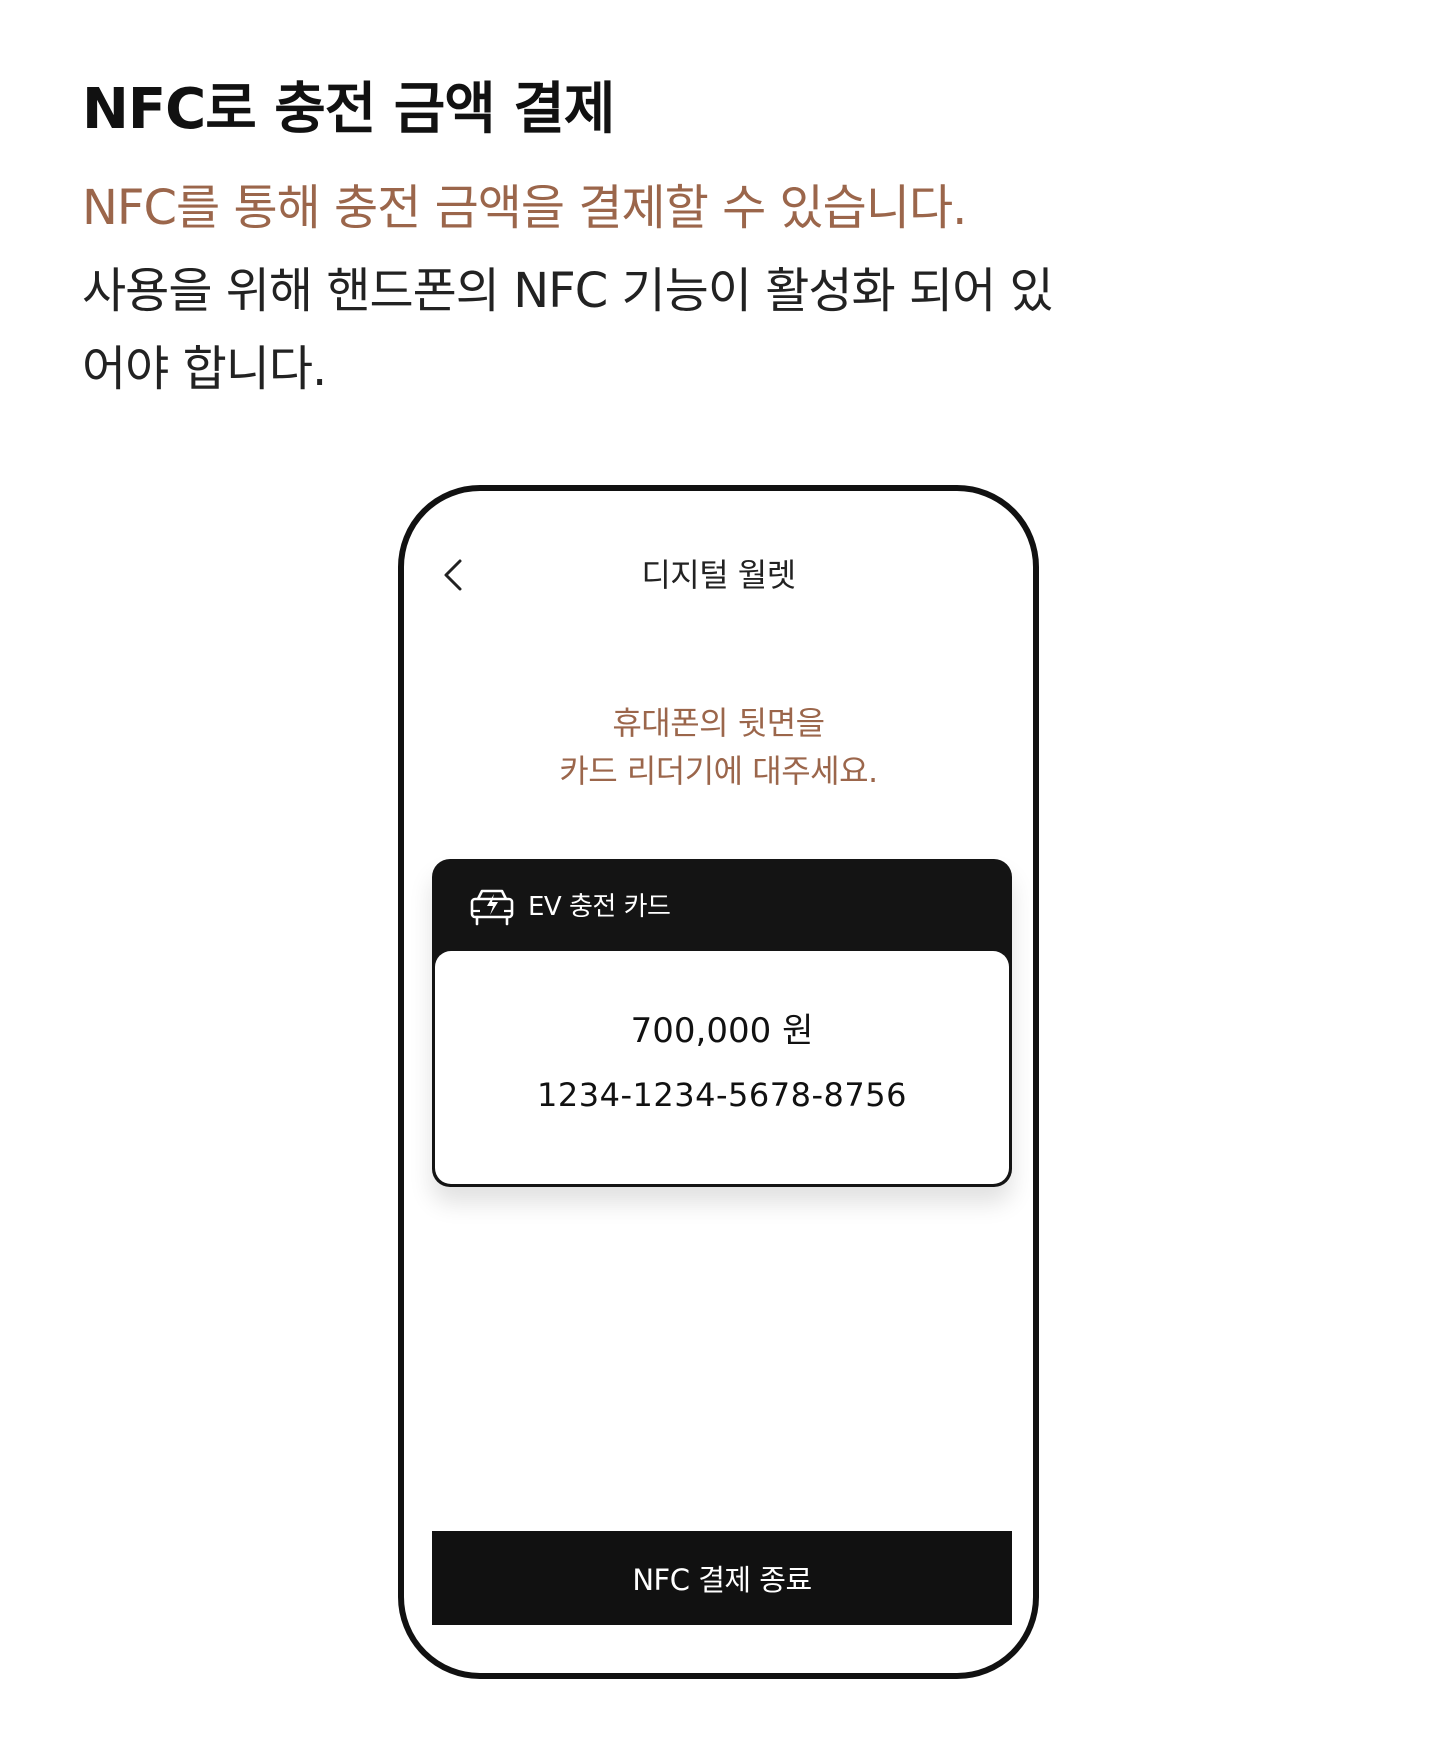 The width and height of the screenshot is (1440, 1764). Describe the element at coordinates (722, 1578) in the screenshot. I see `end-nfc-payment-button: NFC 결제 종료` at that location.